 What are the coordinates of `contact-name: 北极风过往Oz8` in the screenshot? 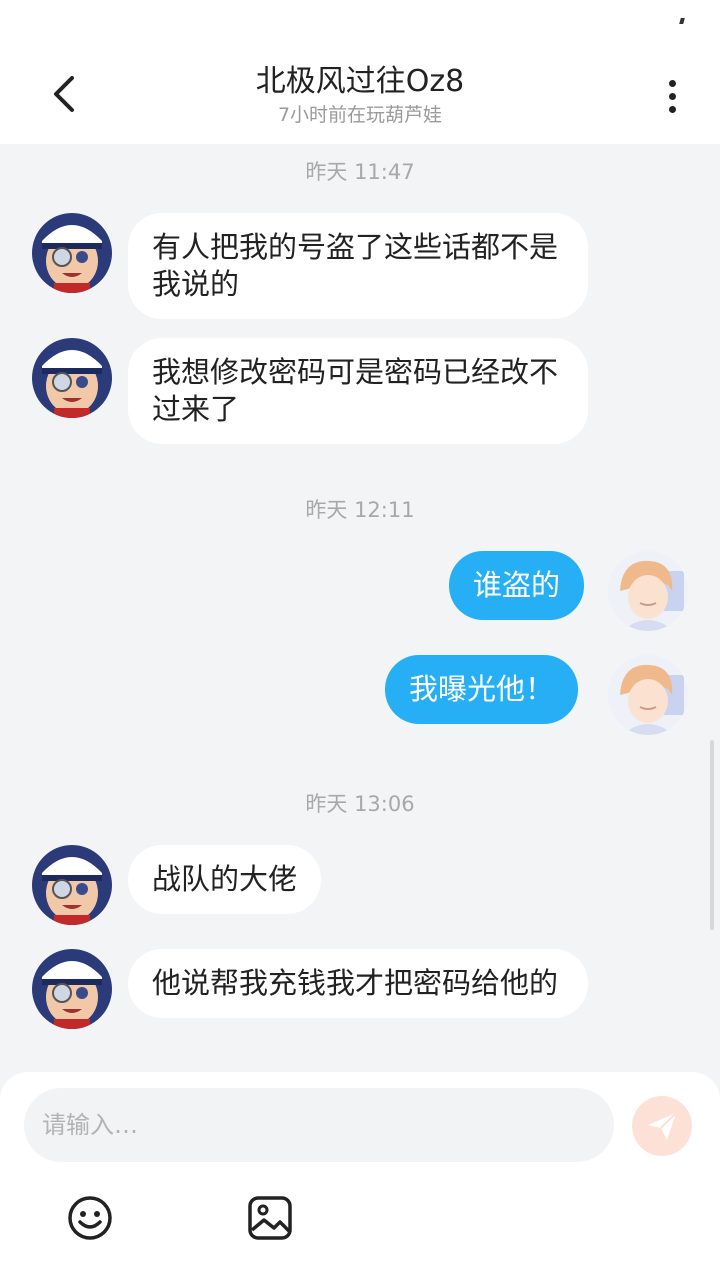 It's located at (360, 81).